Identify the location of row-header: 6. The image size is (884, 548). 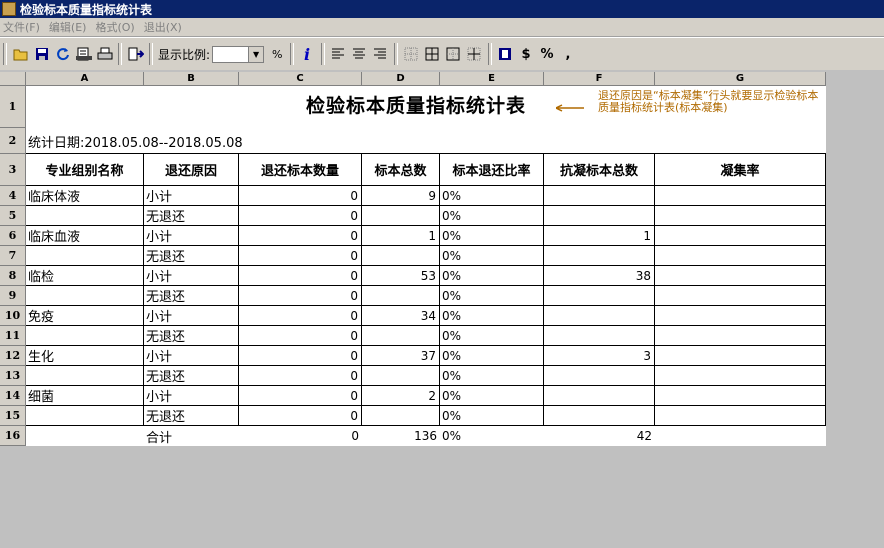
(13, 236).